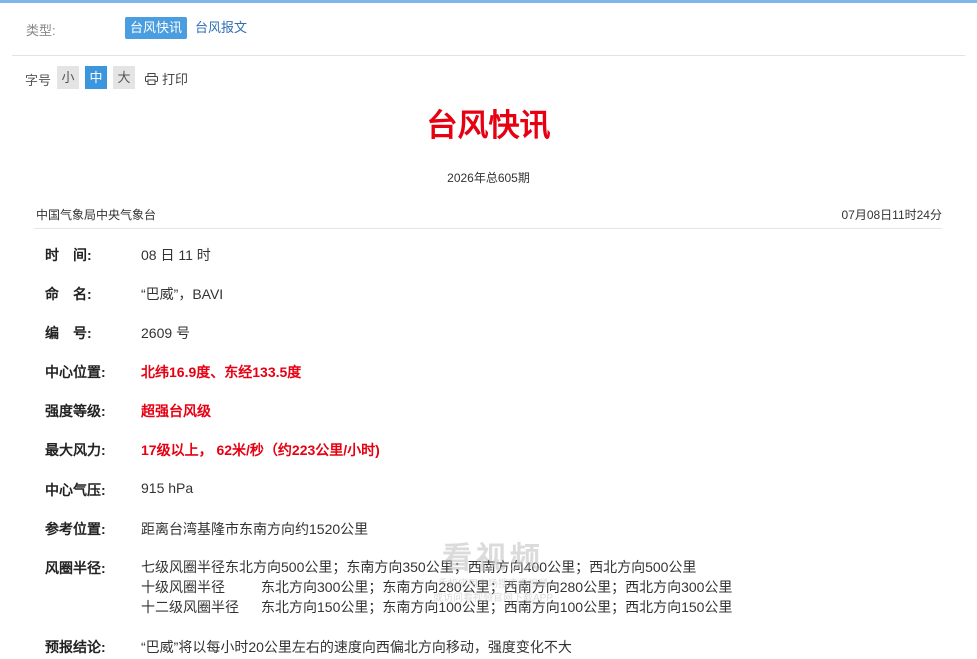 The width and height of the screenshot is (977, 659). I want to click on row-value: 08 日 11 时, so click(176, 255).